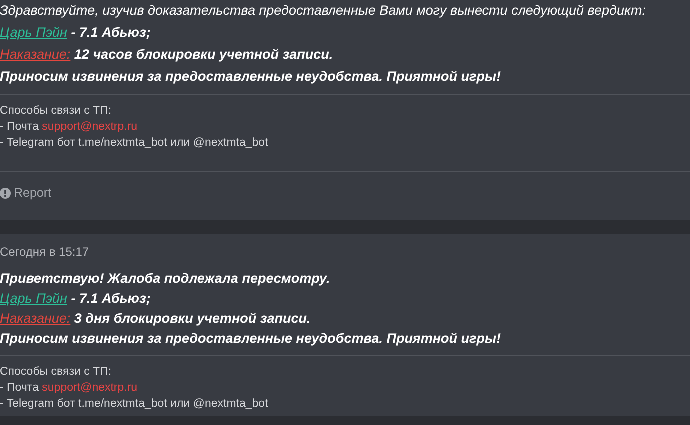 The width and height of the screenshot is (690, 425). I want to click on message-text: Здравствуйте, изучив доказательства предоставленные Вами могу вынести следующий вердикт:, so click(323, 11).